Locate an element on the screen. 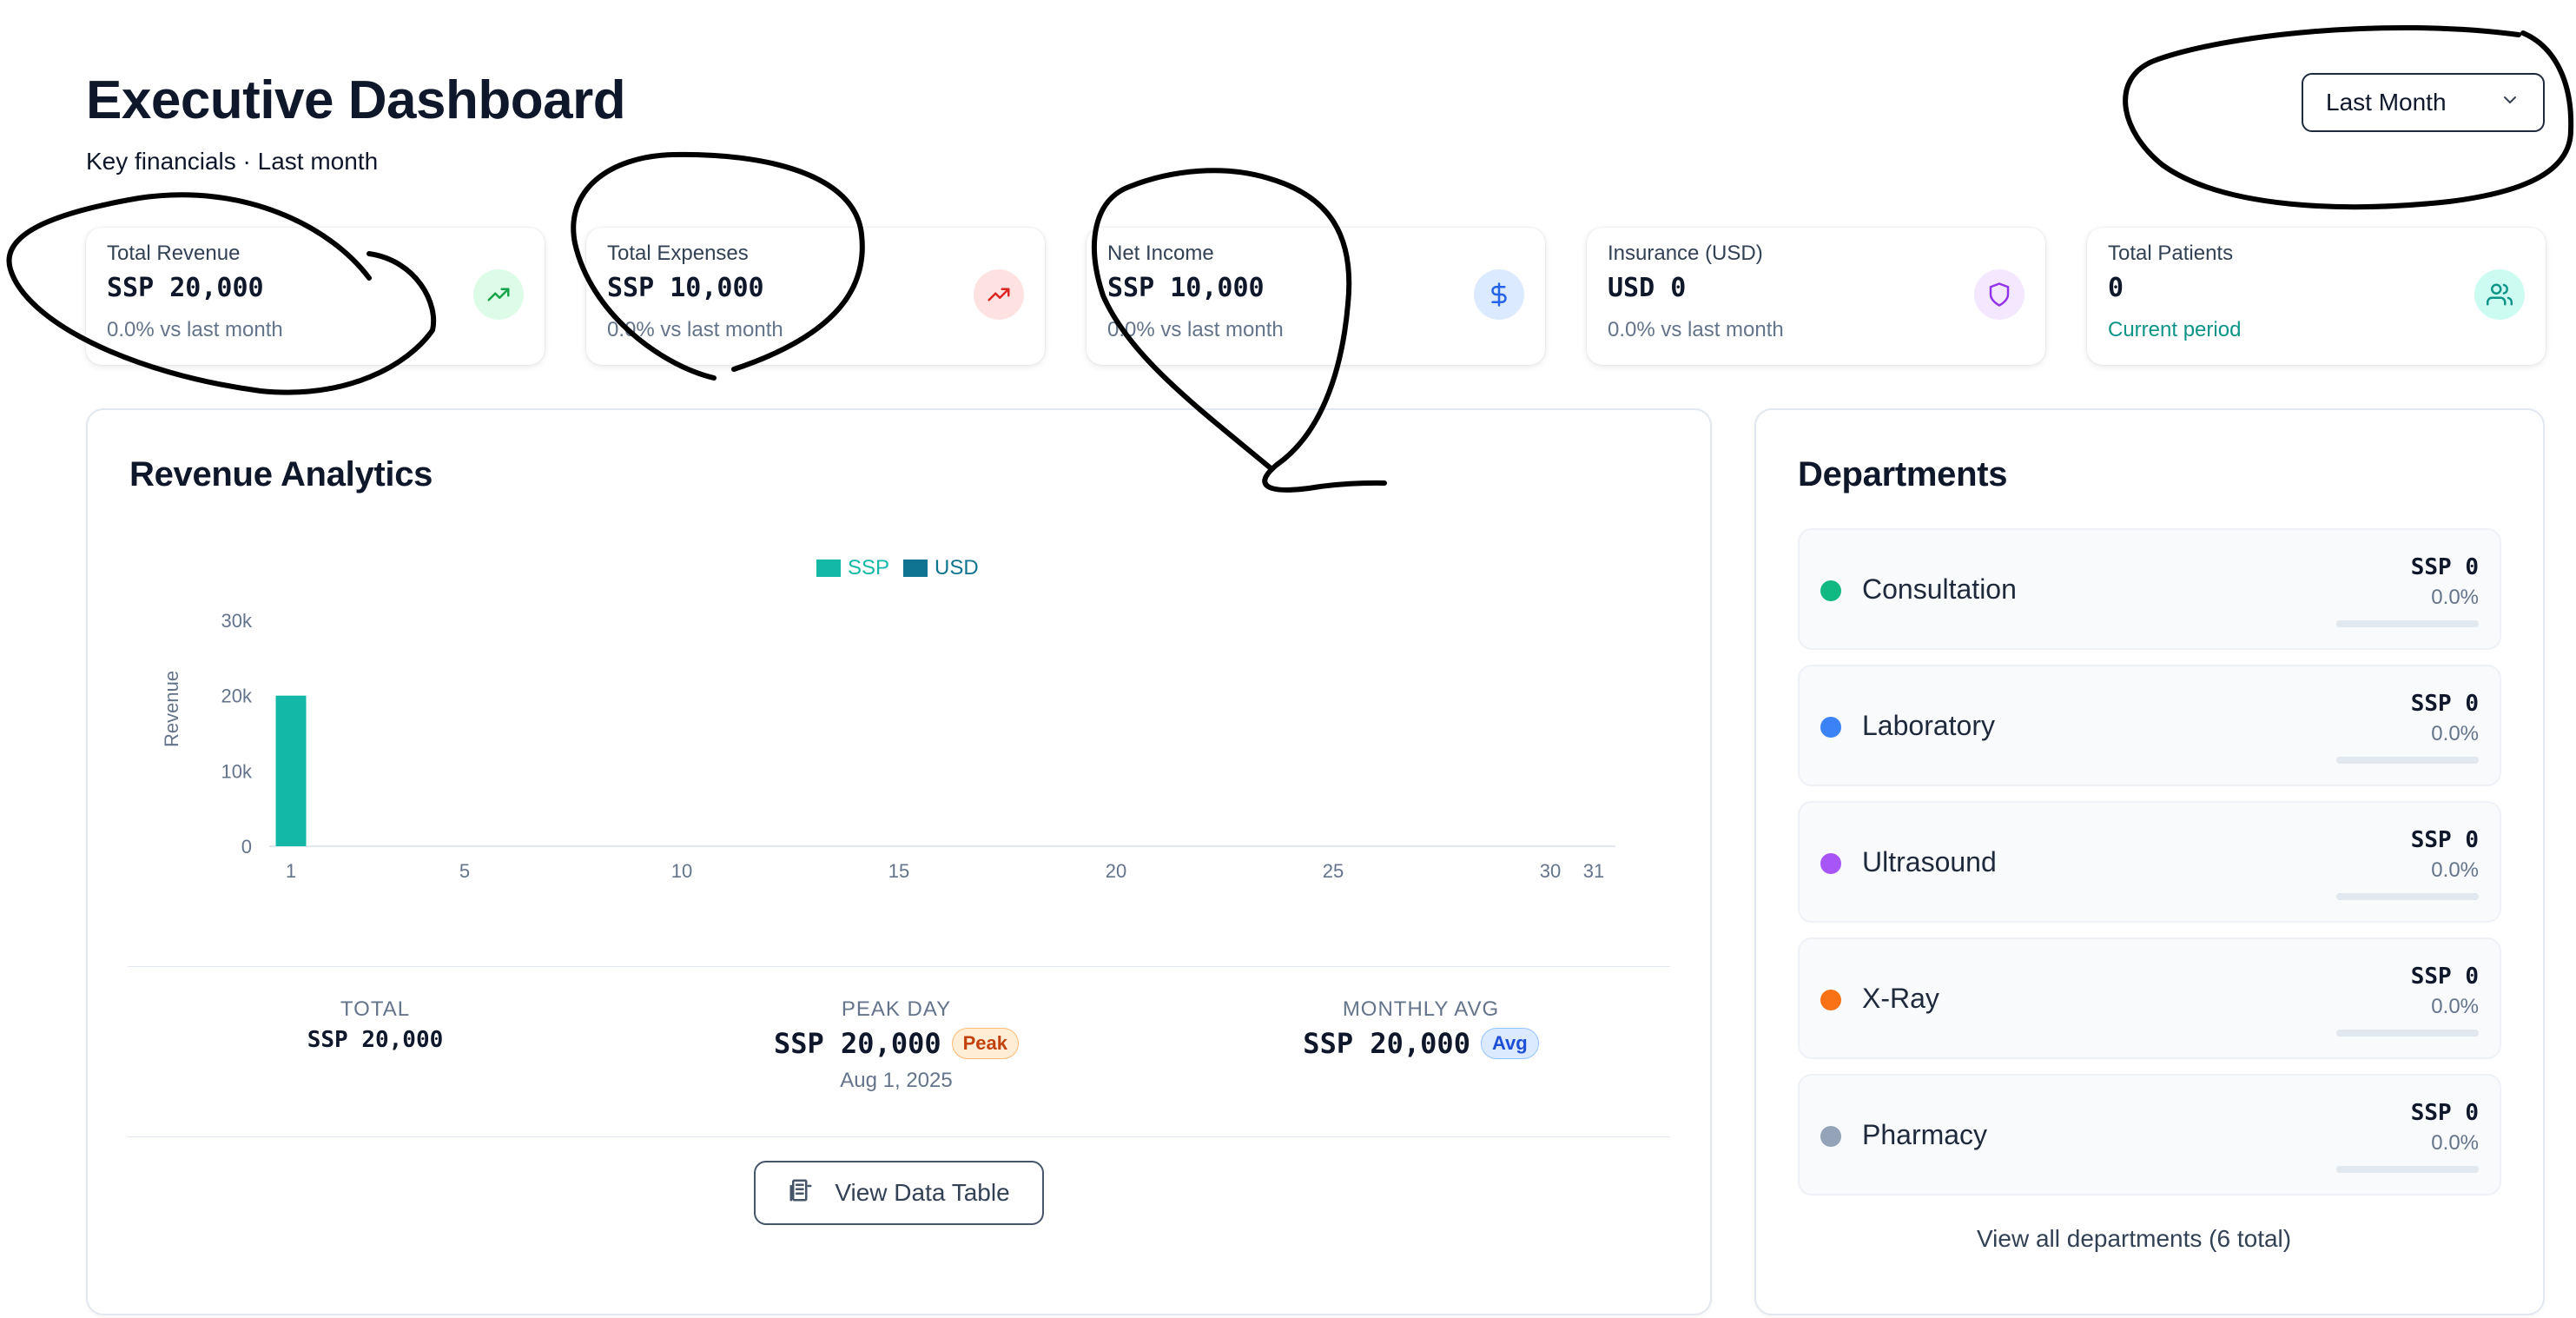 The image size is (2576, 1318). kpi-value: USD 0 is located at coordinates (1647, 288).